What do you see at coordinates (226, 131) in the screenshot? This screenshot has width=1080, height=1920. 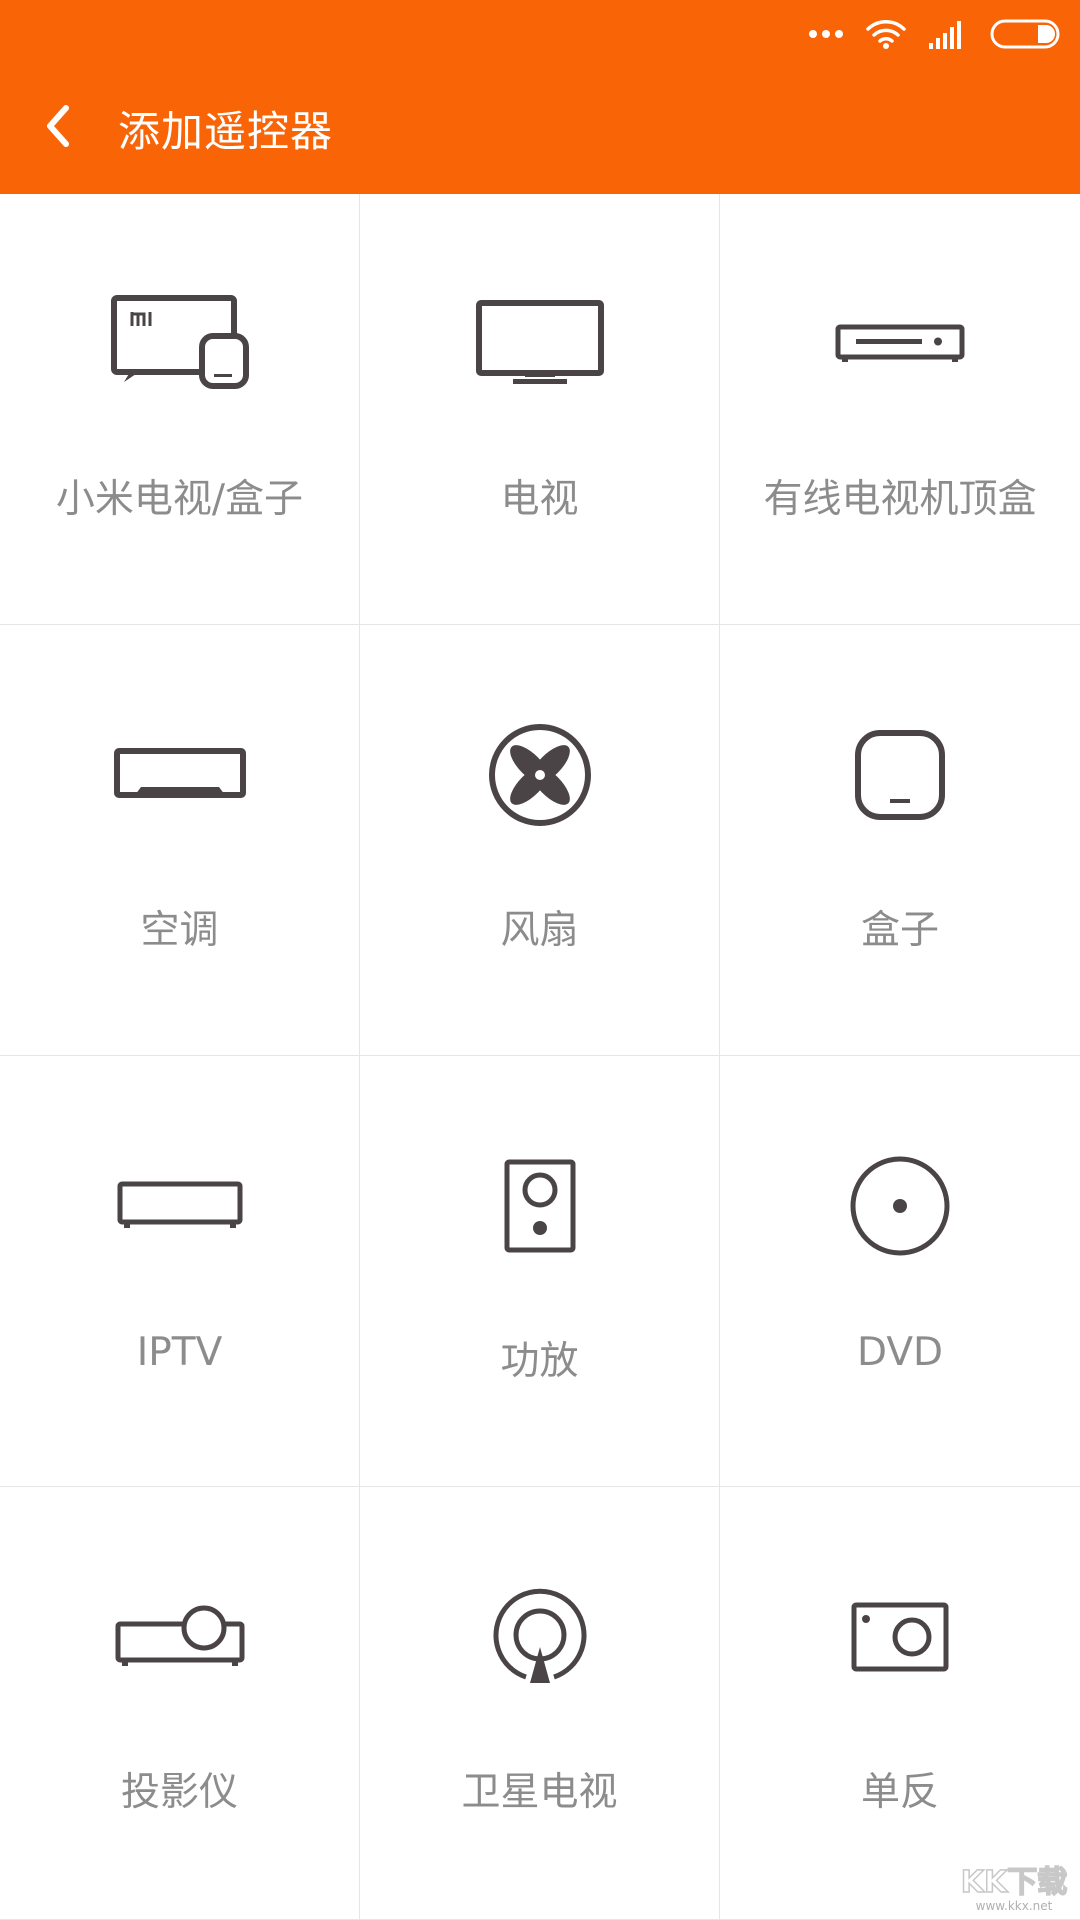 I see `page-title: 添加遥控器` at bounding box center [226, 131].